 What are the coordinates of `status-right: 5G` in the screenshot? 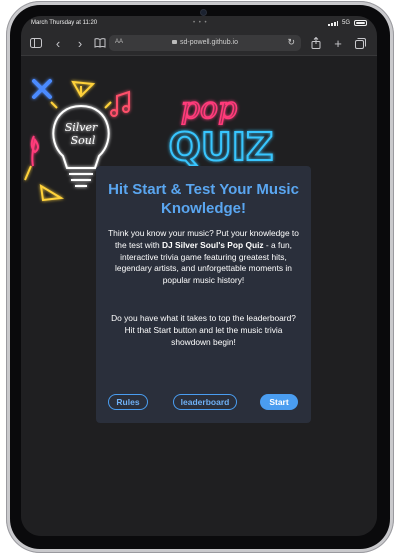 It's located at (347, 23).